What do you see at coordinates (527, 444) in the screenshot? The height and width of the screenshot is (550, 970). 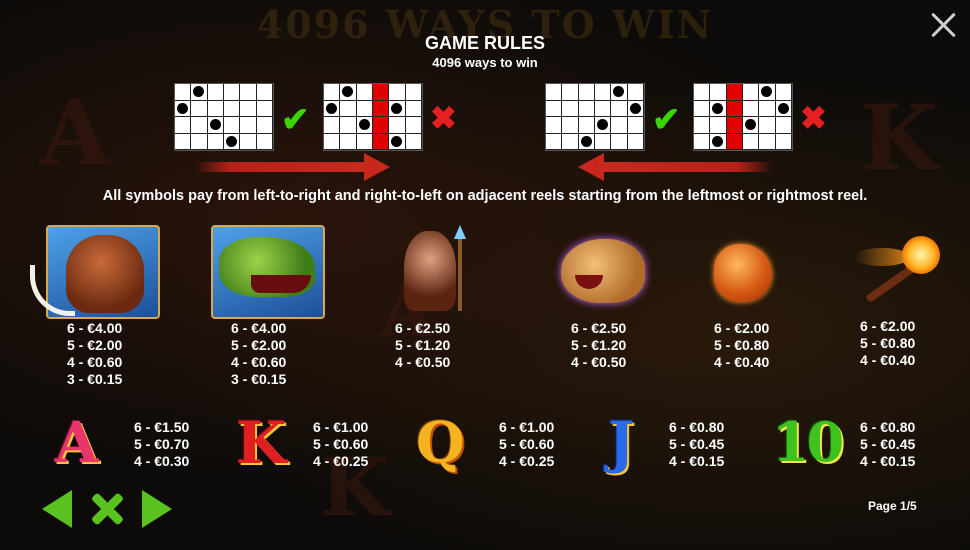 I see `paytable-q: 6 - €1.00 5 - €0.60 4 - €0.25` at bounding box center [527, 444].